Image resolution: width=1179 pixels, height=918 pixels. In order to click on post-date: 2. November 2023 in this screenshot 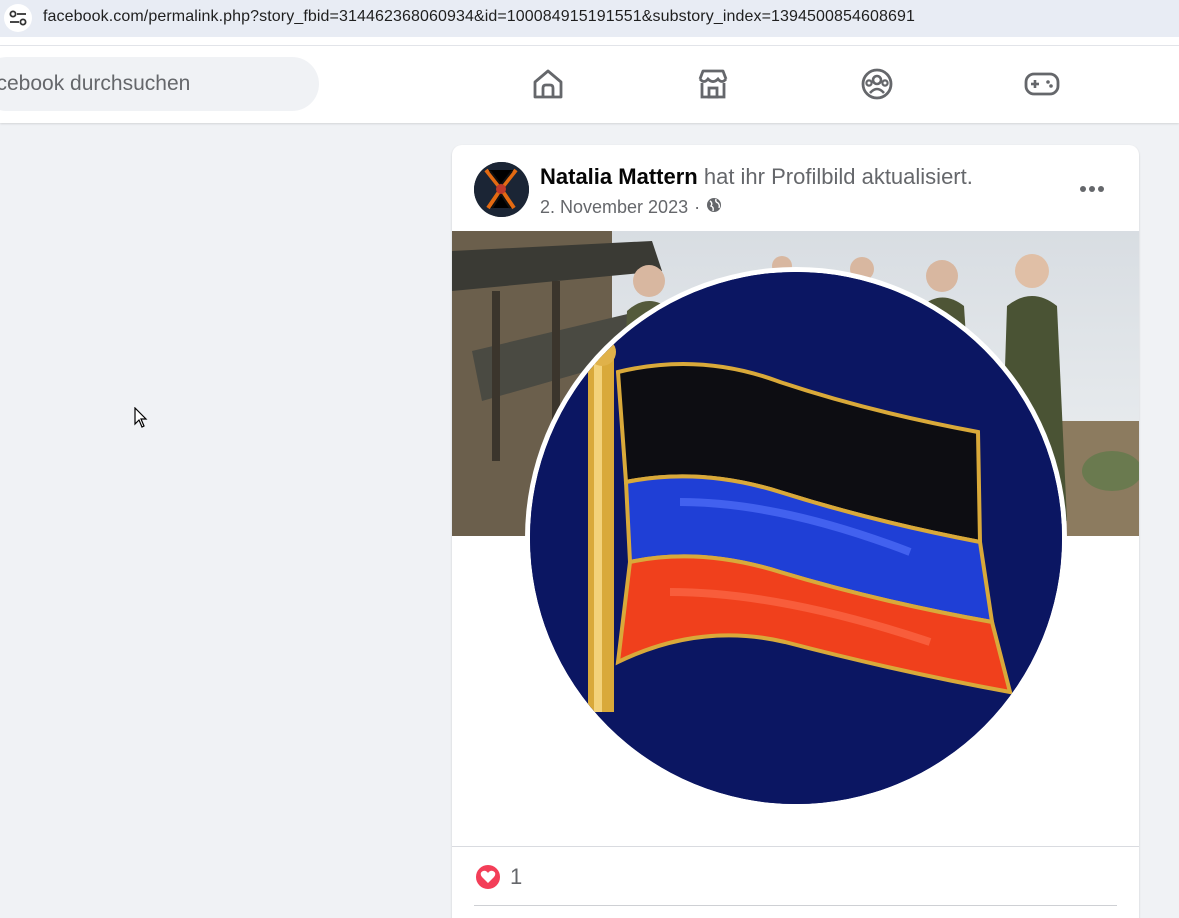, I will do `click(614, 207)`.